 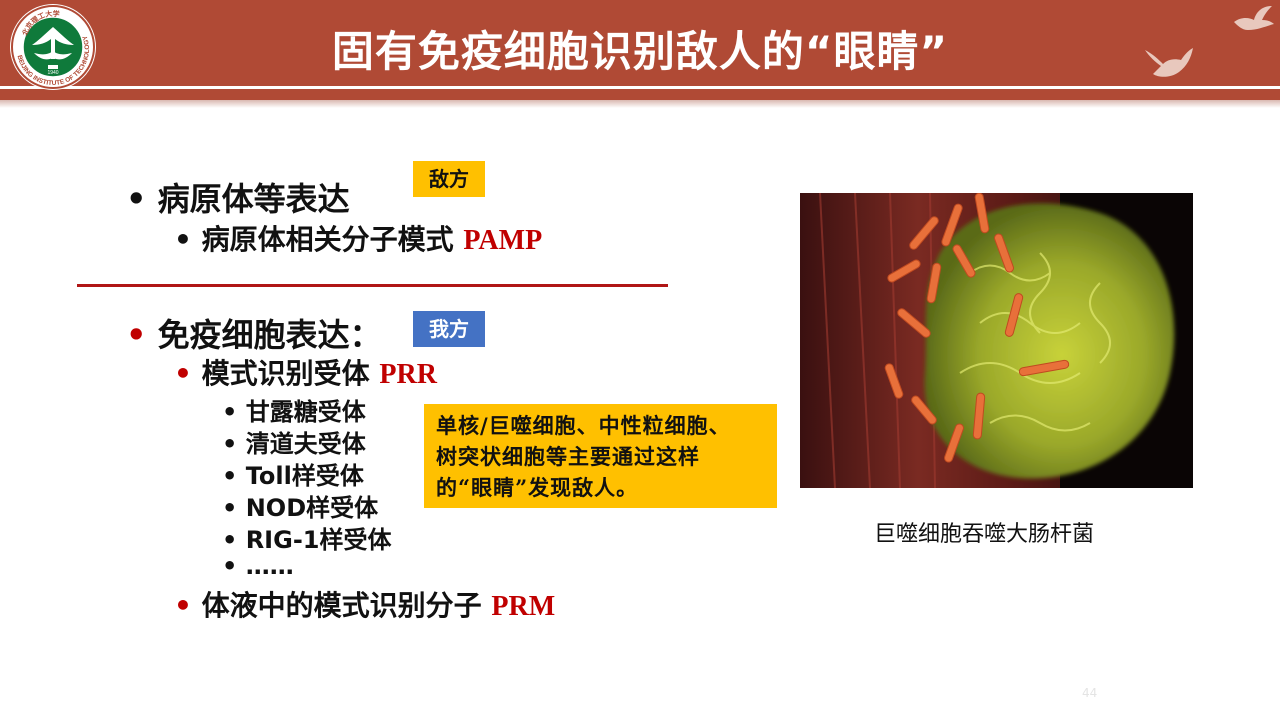 What do you see at coordinates (253, 199) in the screenshot?
I see `pathogen-heading: 病原体等表达` at bounding box center [253, 199].